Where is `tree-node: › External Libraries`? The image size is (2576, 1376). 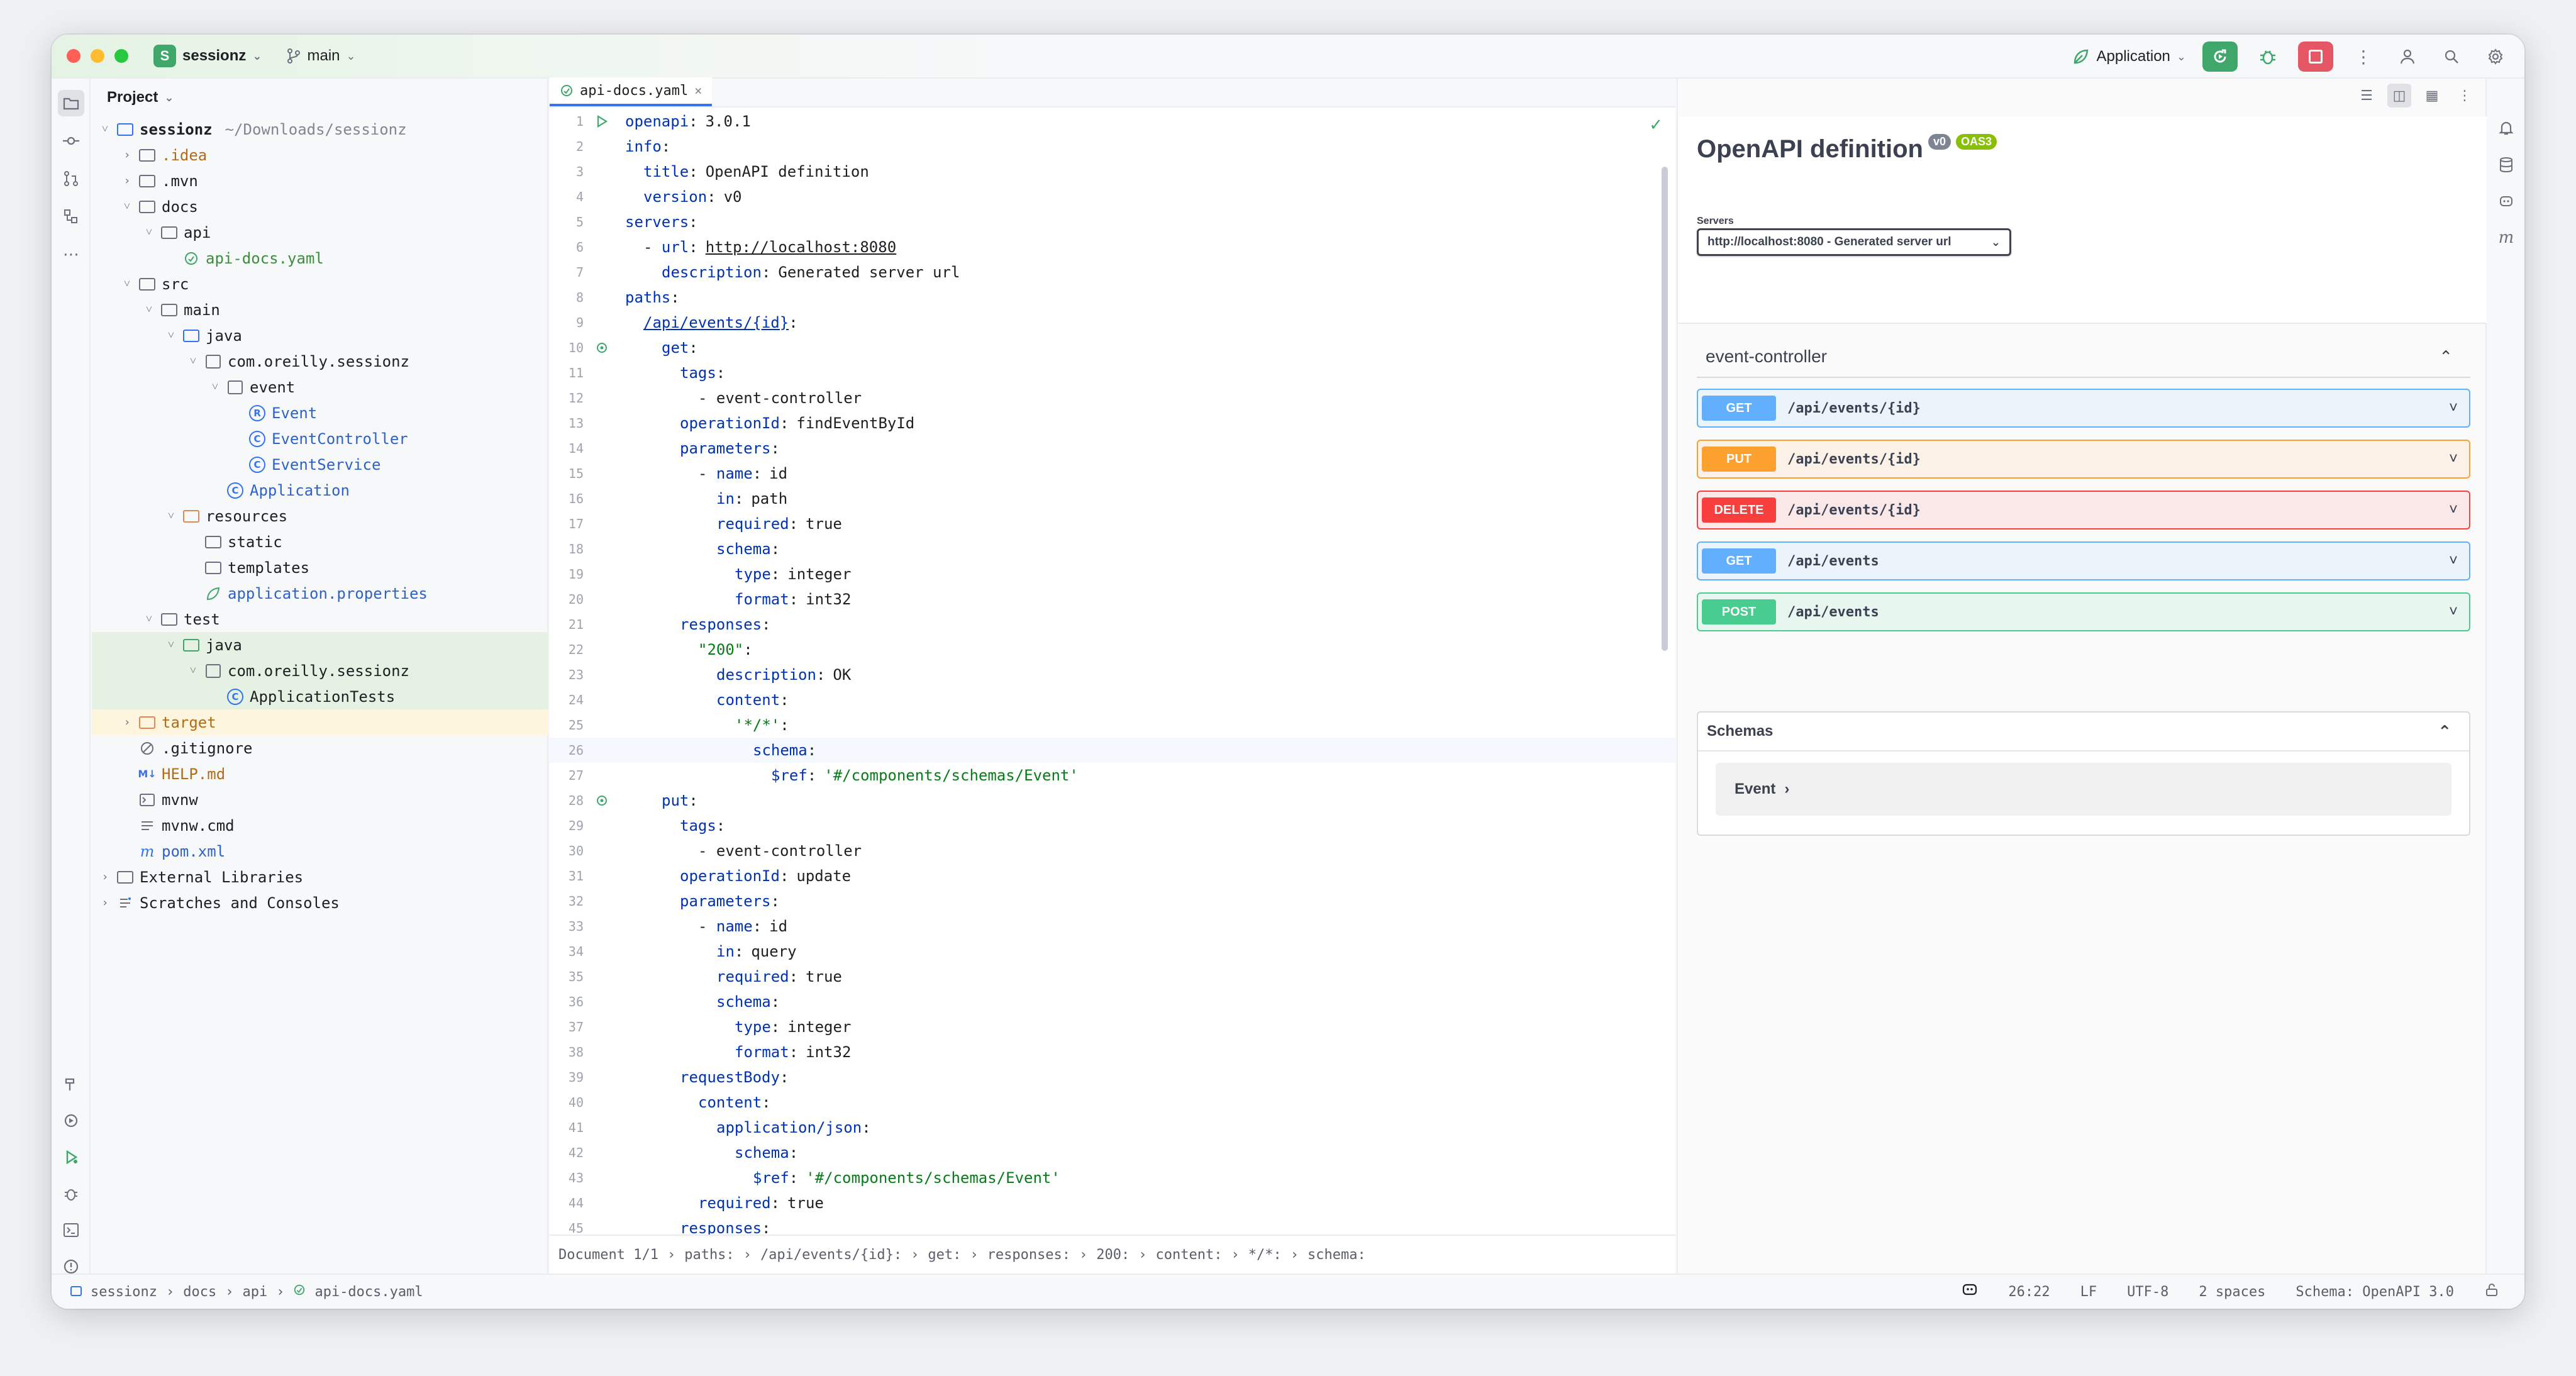
tree-node: › External Libraries is located at coordinates (320, 877).